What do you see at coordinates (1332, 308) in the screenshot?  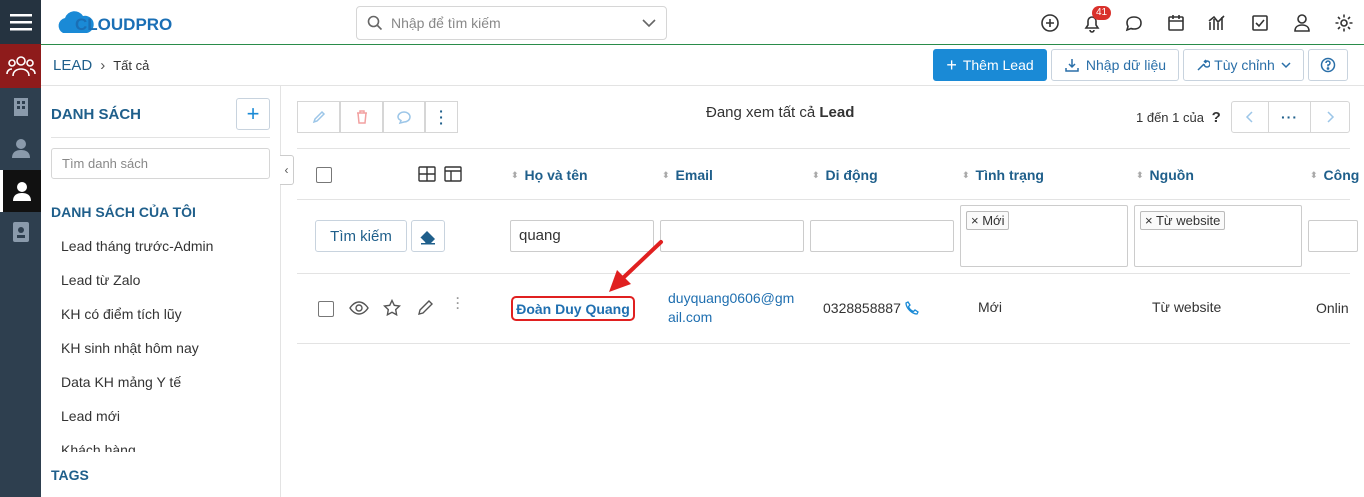 I see `company-cell: Onlin` at bounding box center [1332, 308].